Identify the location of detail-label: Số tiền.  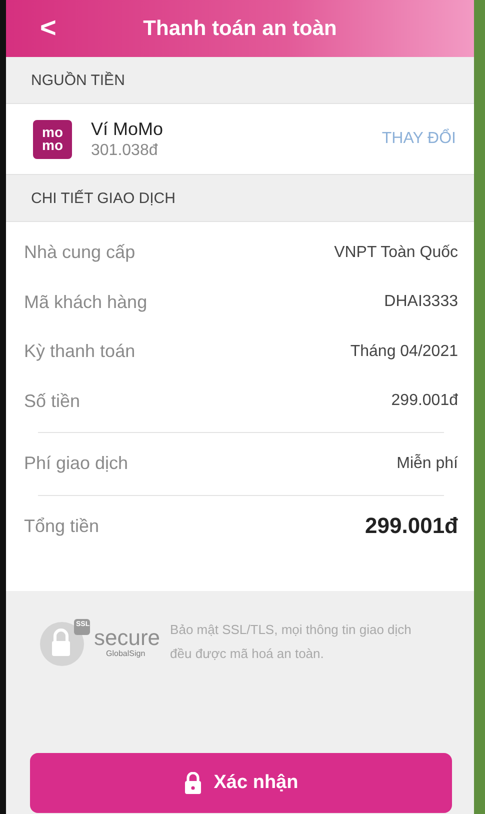
(52, 401).